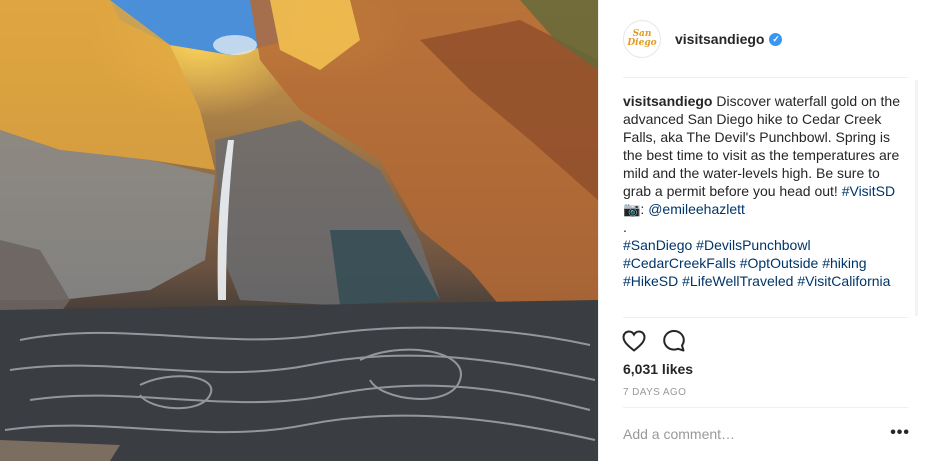  What do you see at coordinates (776, 39) in the screenshot?
I see `verified-badge-icon: ✓` at bounding box center [776, 39].